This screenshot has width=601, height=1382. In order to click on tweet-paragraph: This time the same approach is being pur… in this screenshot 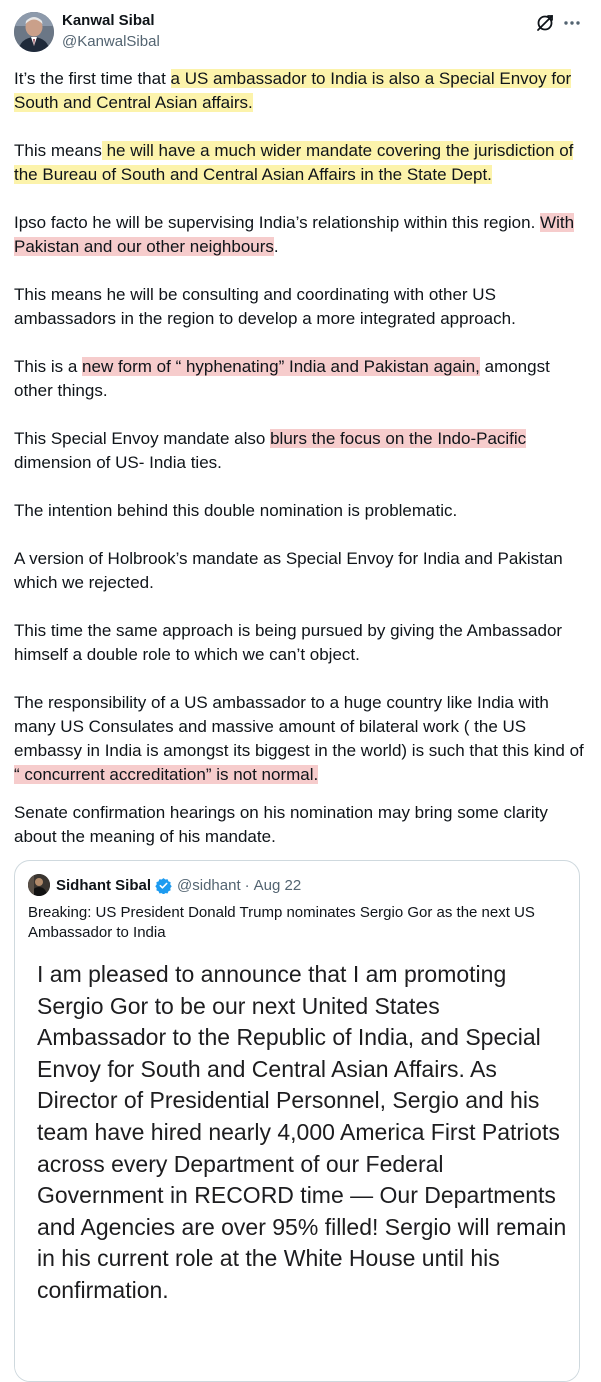, I will do `click(288, 642)`.